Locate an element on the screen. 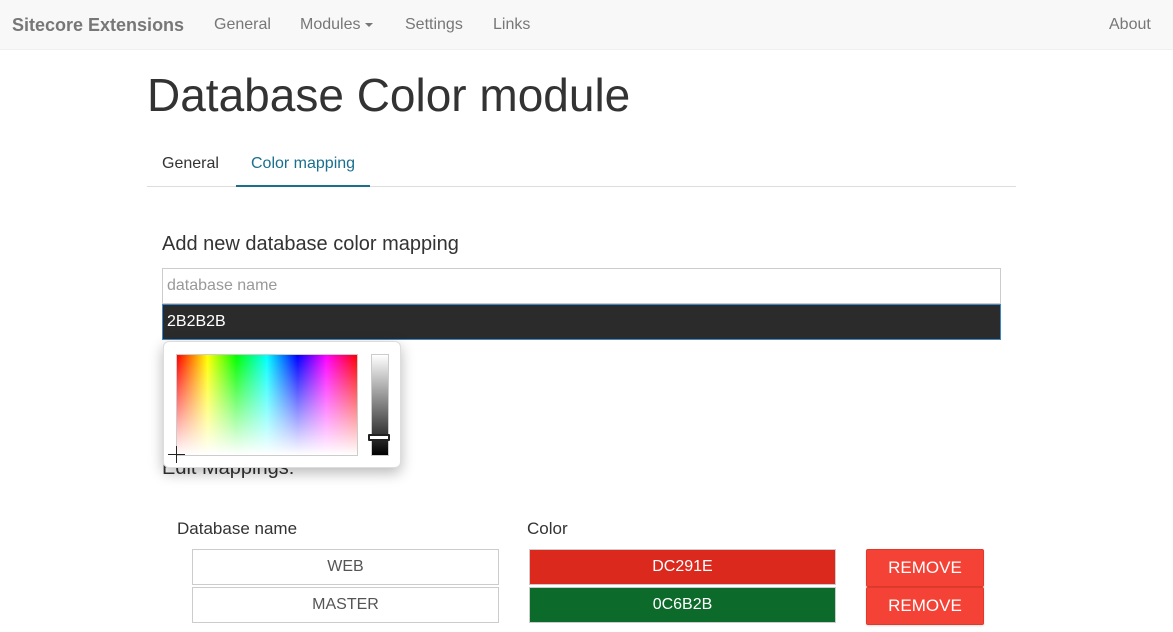  add-mapping-heading: Add new database color mapping is located at coordinates (310, 244).